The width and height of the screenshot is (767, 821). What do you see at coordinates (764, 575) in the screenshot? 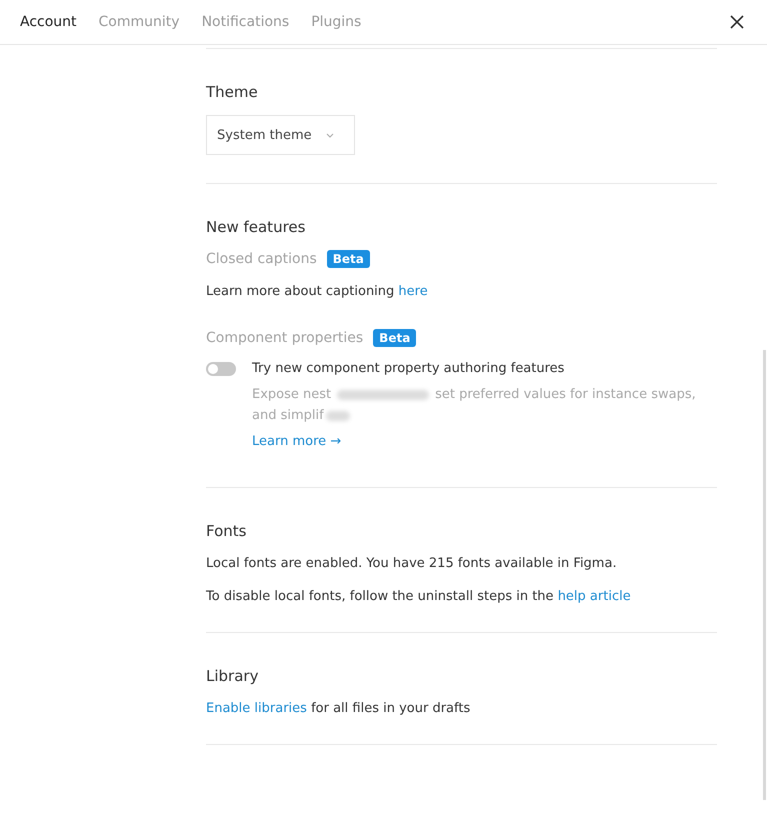
I see `scrollbar` at bounding box center [764, 575].